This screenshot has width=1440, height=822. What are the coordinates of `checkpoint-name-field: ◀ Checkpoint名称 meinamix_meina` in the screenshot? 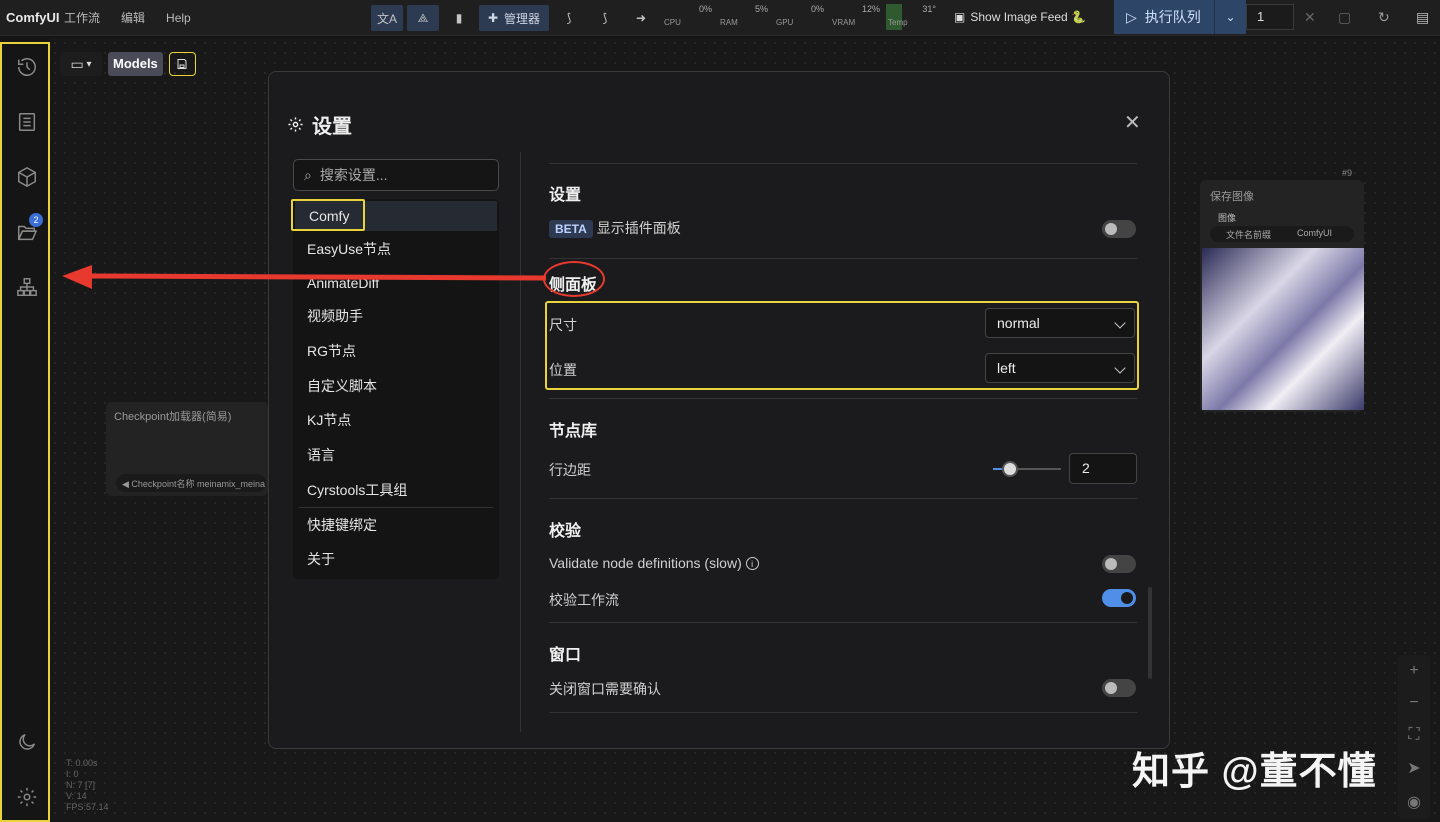 It's located at (191, 483).